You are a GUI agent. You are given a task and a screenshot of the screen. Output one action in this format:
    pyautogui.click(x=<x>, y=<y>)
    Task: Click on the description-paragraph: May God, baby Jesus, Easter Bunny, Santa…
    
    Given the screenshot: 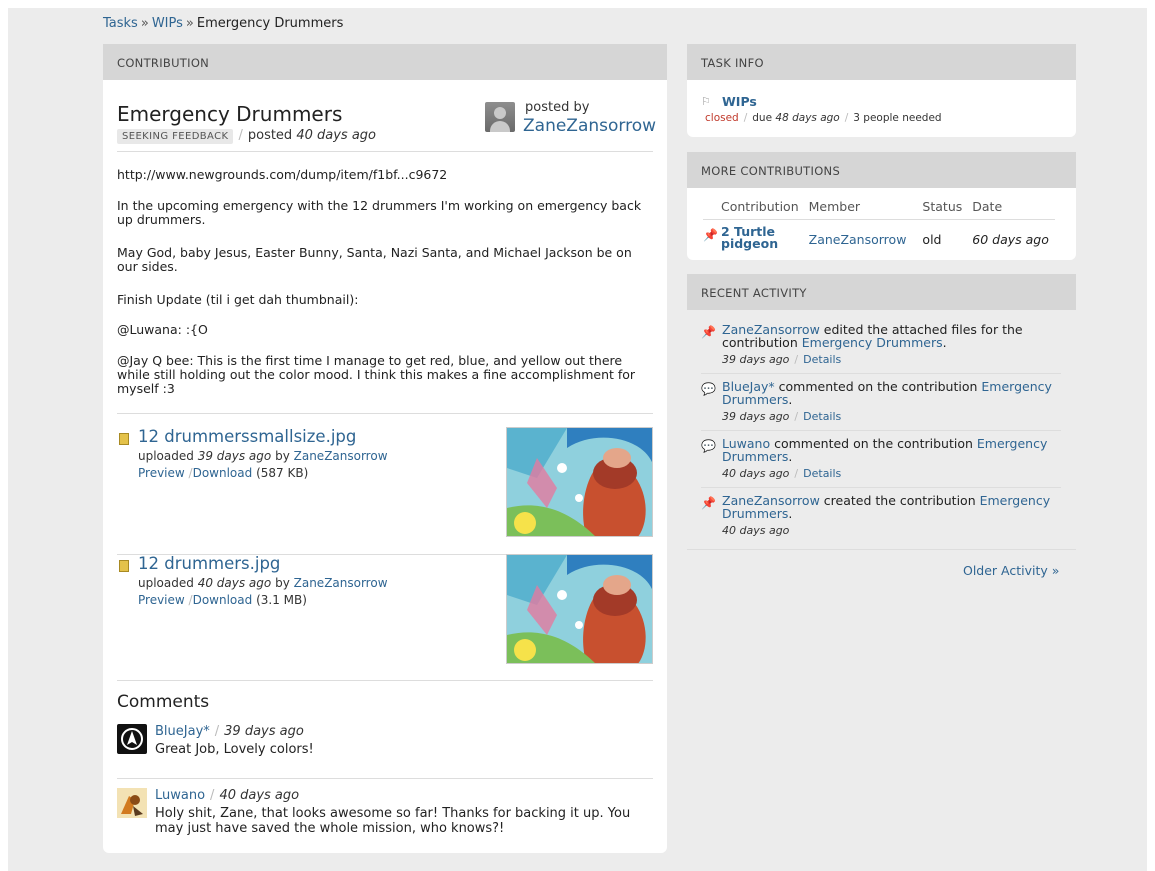 What is the action you would take?
    pyautogui.click(x=374, y=259)
    